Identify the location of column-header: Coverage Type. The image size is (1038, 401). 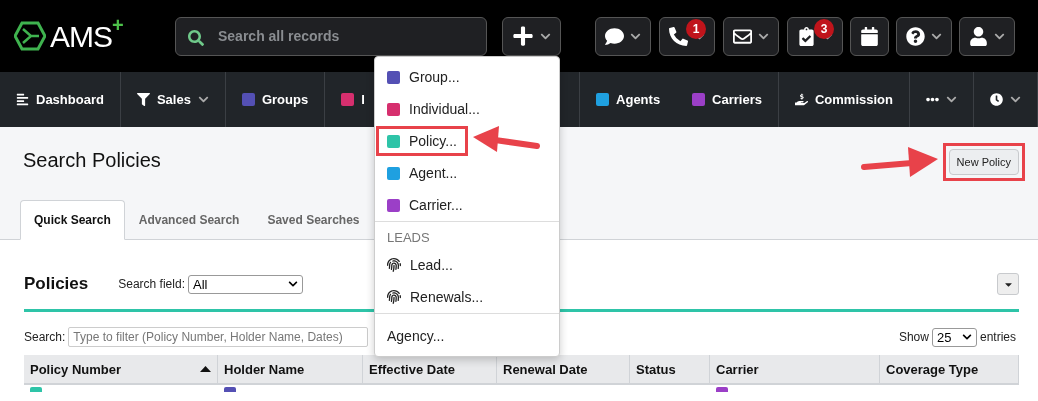
(949, 370).